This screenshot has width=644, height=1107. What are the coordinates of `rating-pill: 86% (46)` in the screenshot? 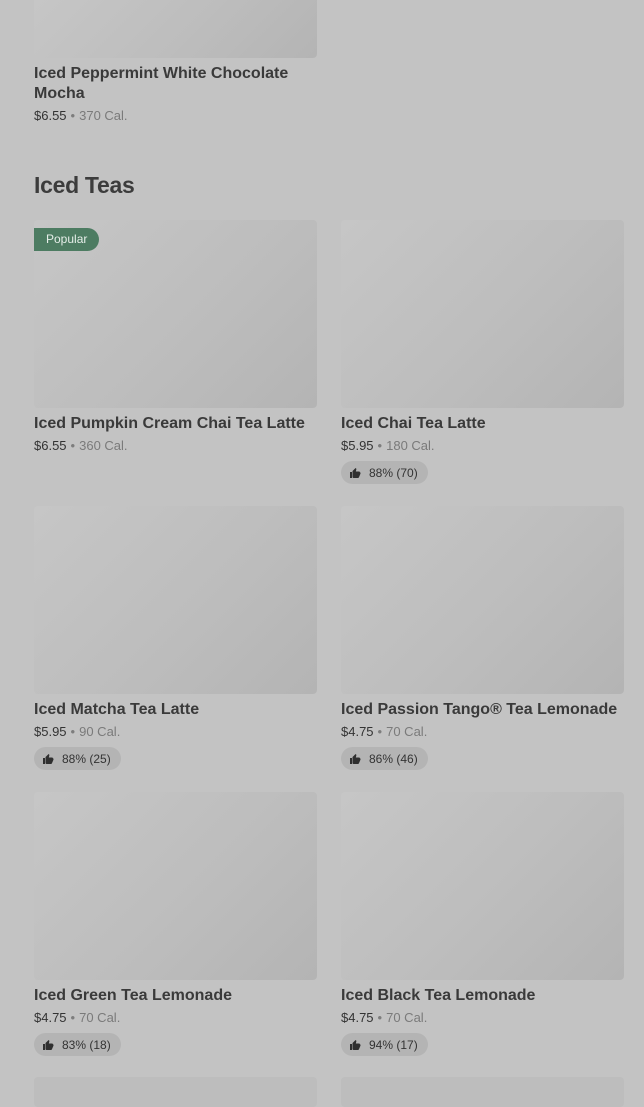 It's located at (384, 758).